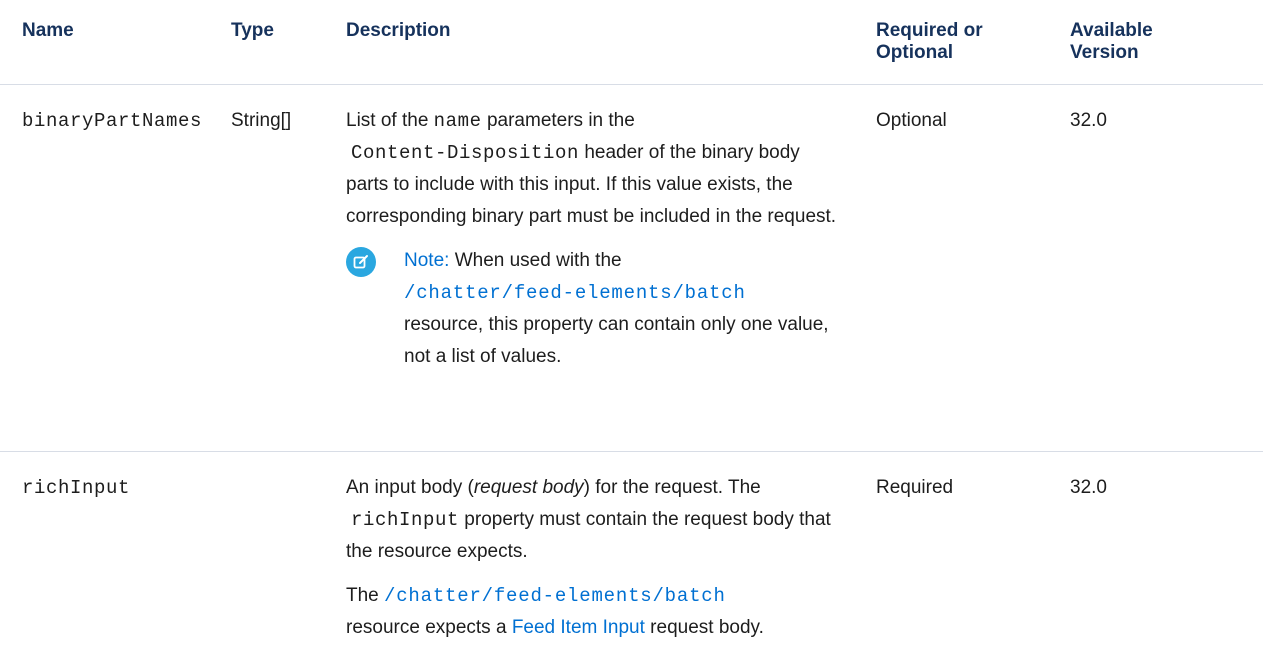 This screenshot has height=660, width=1263. Describe the element at coordinates (465, 153) in the screenshot. I see `desc-code: Content-Disposition` at that location.